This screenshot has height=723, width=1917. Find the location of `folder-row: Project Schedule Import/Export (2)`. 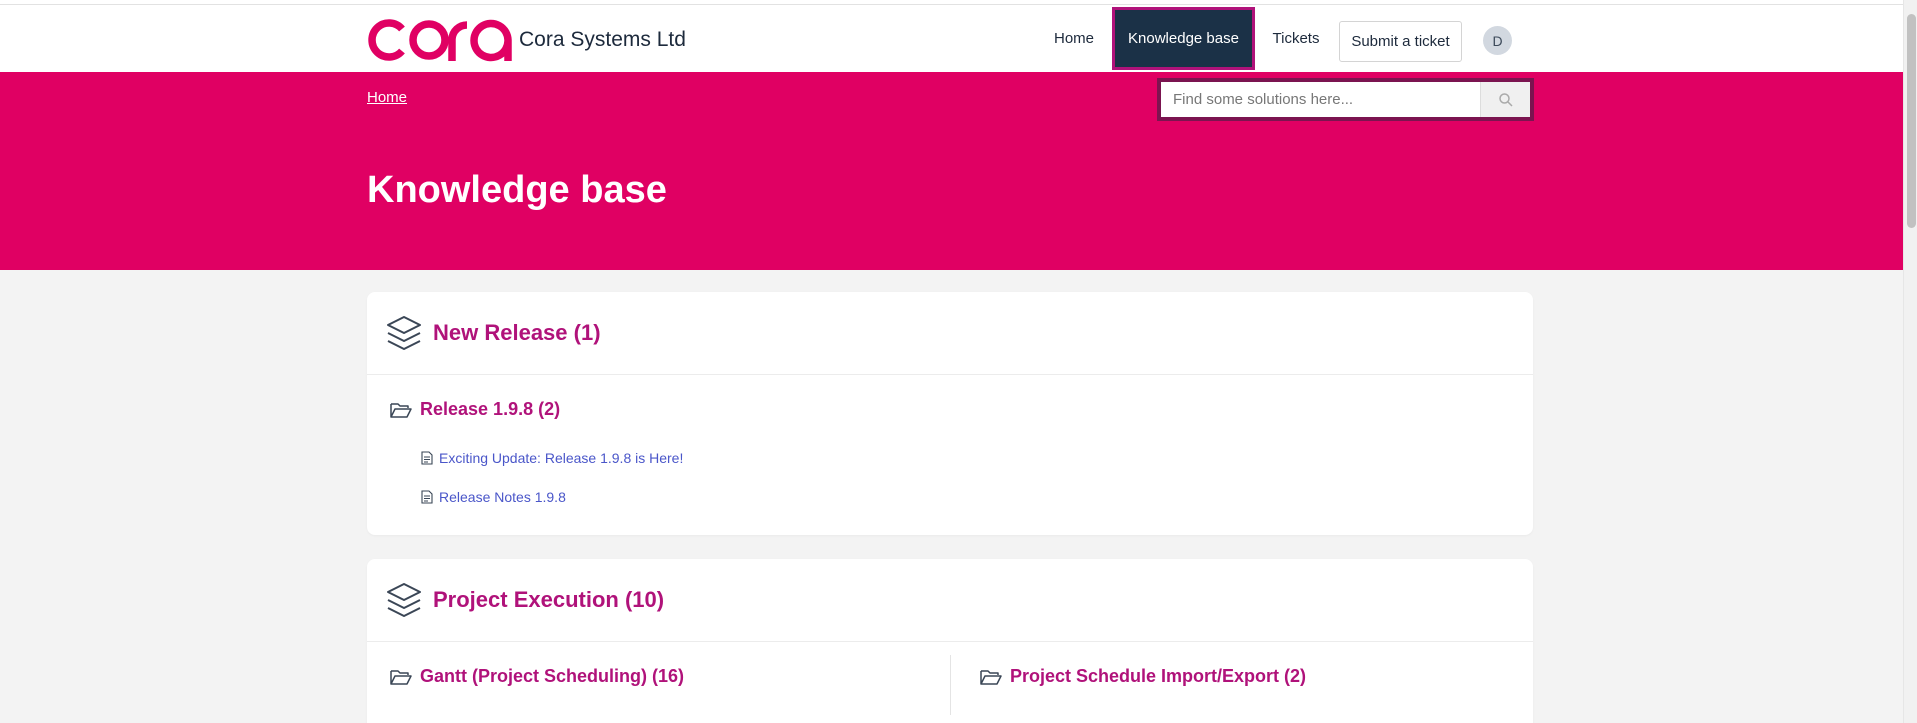

folder-row: Project Schedule Import/Export (2) is located at coordinates (1143, 676).